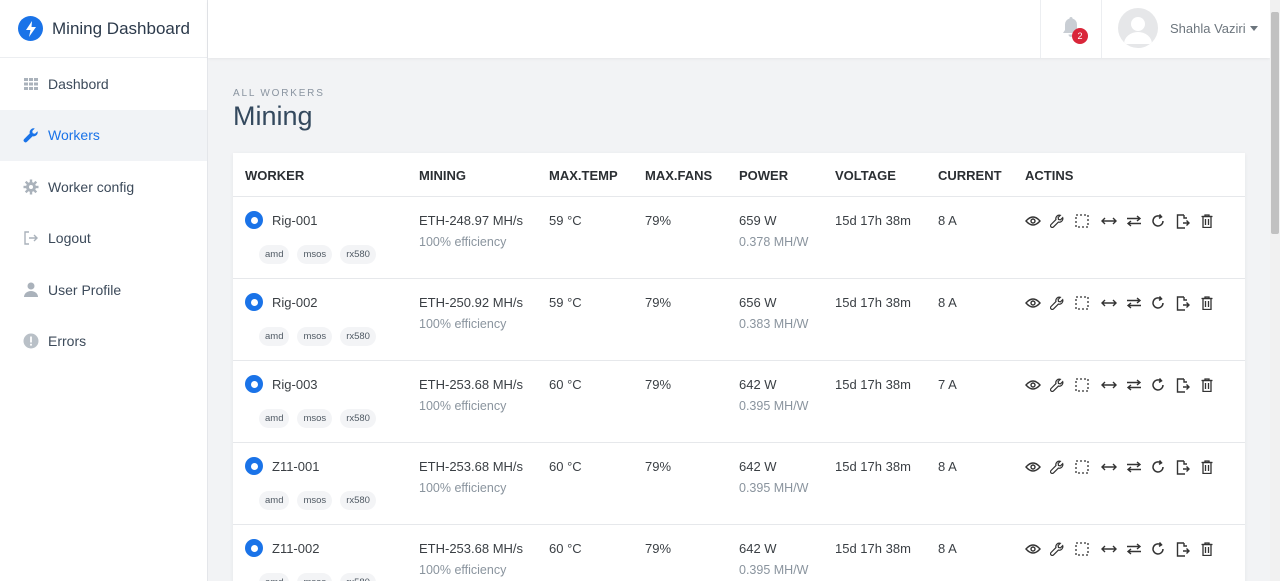  What do you see at coordinates (463, 406) in the screenshot?
I see `mining-efficiency: 100% efficiency` at bounding box center [463, 406].